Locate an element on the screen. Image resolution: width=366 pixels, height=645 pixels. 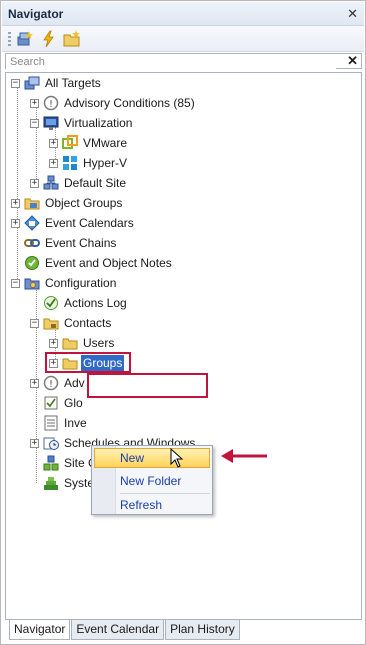
tree-node-label: Hyper-V is located at coordinates (105, 163).